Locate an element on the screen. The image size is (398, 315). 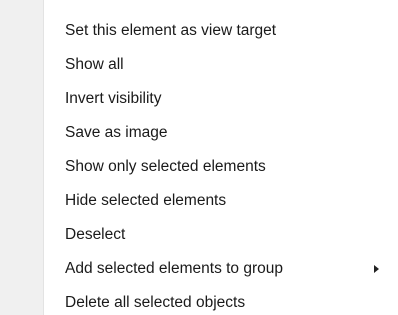
menu-item-label: Delete all selected objects is located at coordinates (155, 302).